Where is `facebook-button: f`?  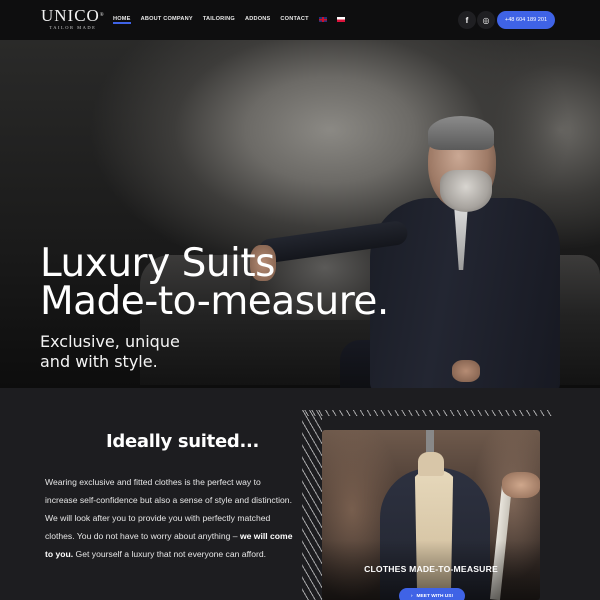
facebook-button: f is located at coordinates (467, 20).